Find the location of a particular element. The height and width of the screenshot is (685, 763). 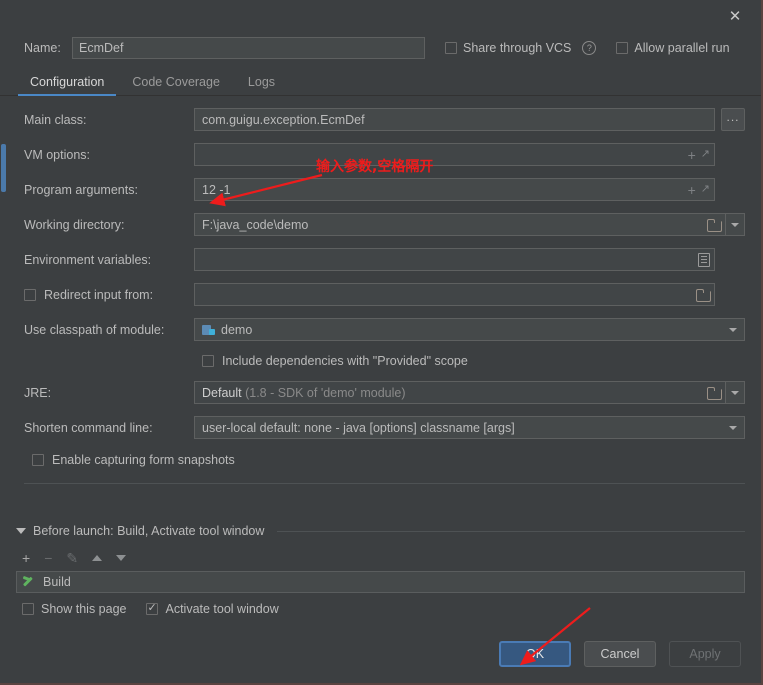

activate-tool-window-checkbox: Activate tool window is located at coordinates (212, 608).